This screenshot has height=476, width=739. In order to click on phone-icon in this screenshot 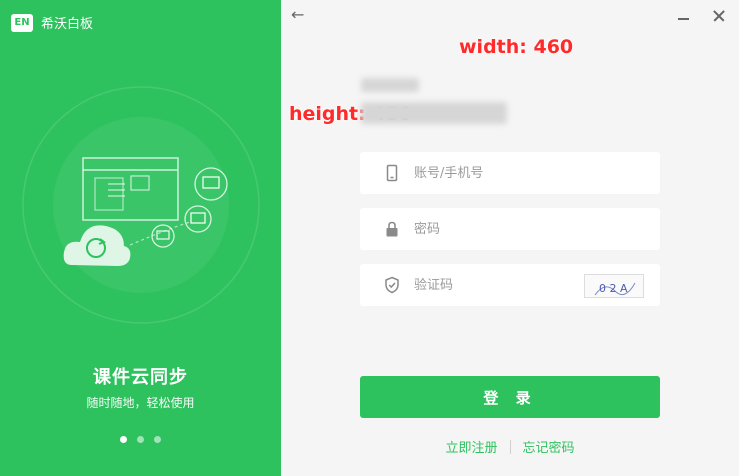, I will do `click(392, 173)`.